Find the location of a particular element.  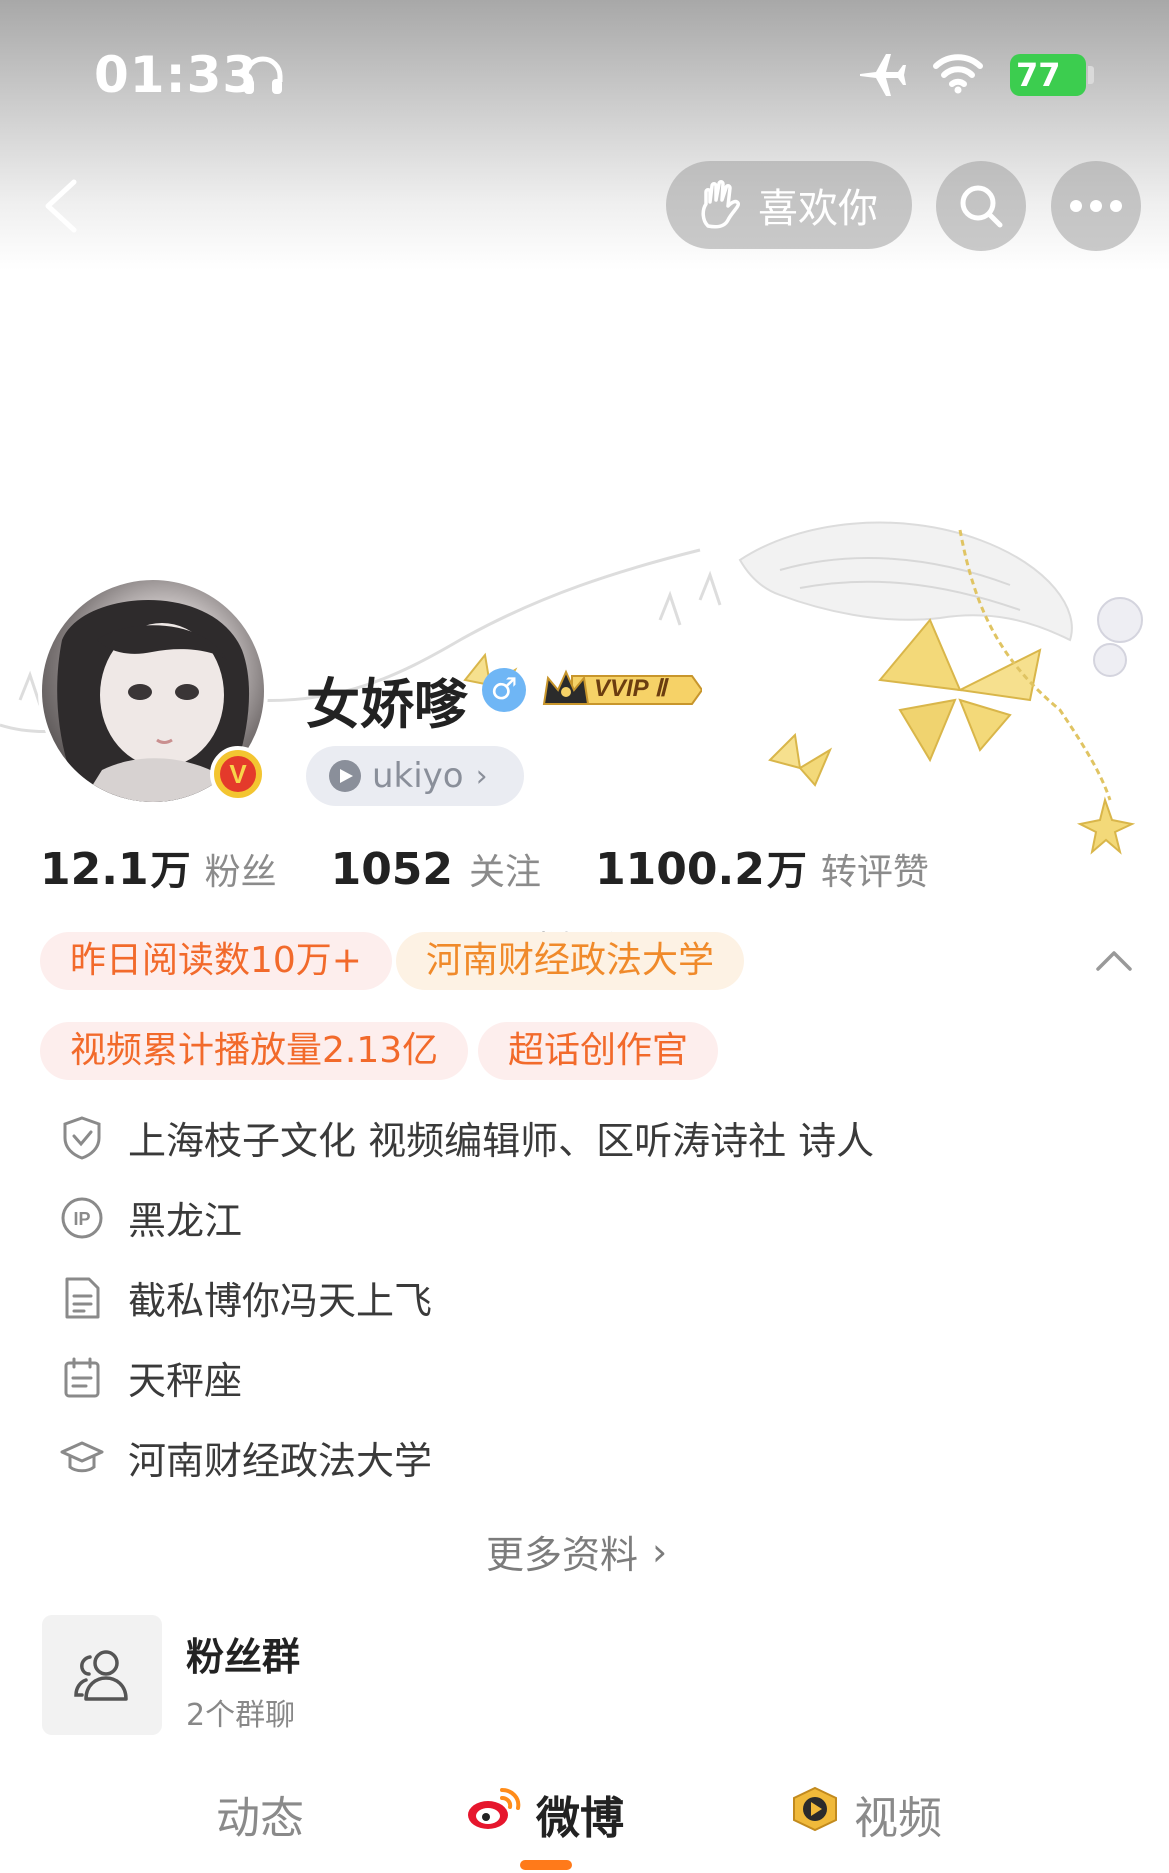

stat-value: 1052 is located at coordinates (392, 869).